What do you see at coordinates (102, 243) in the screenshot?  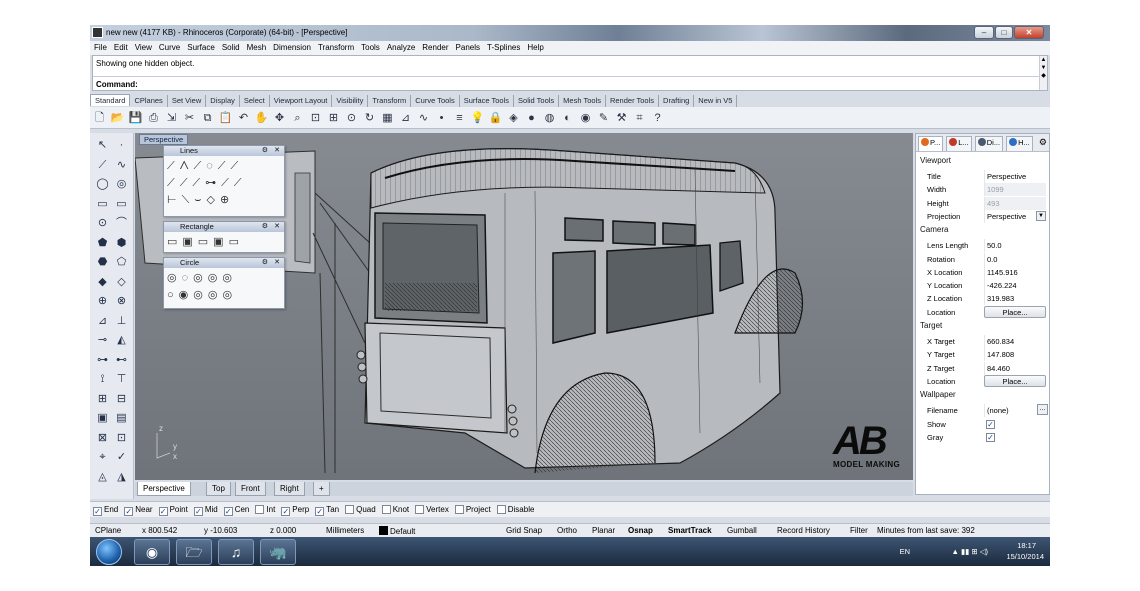 I see `left-tool-icon-11: ⬟` at bounding box center [102, 243].